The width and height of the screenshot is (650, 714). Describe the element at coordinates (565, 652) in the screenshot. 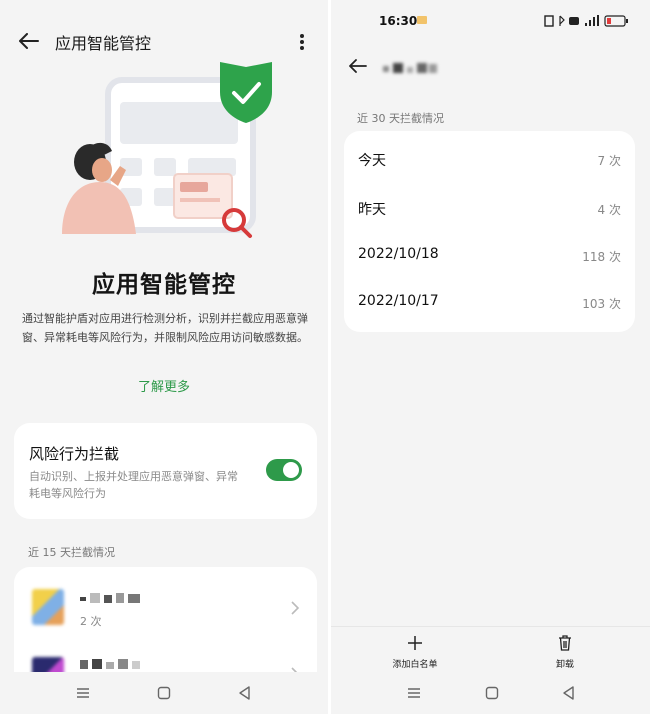

I see `uninstall-button: 卸载` at that location.